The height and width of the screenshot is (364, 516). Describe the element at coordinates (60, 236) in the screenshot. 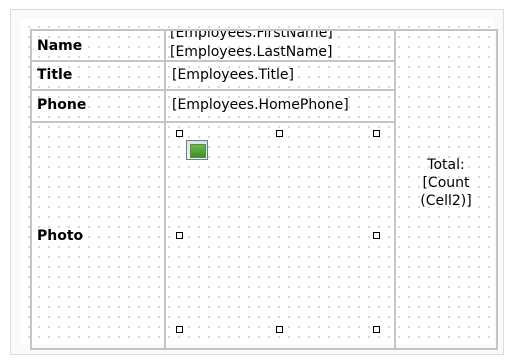

I see `label-photo: Photo` at that location.